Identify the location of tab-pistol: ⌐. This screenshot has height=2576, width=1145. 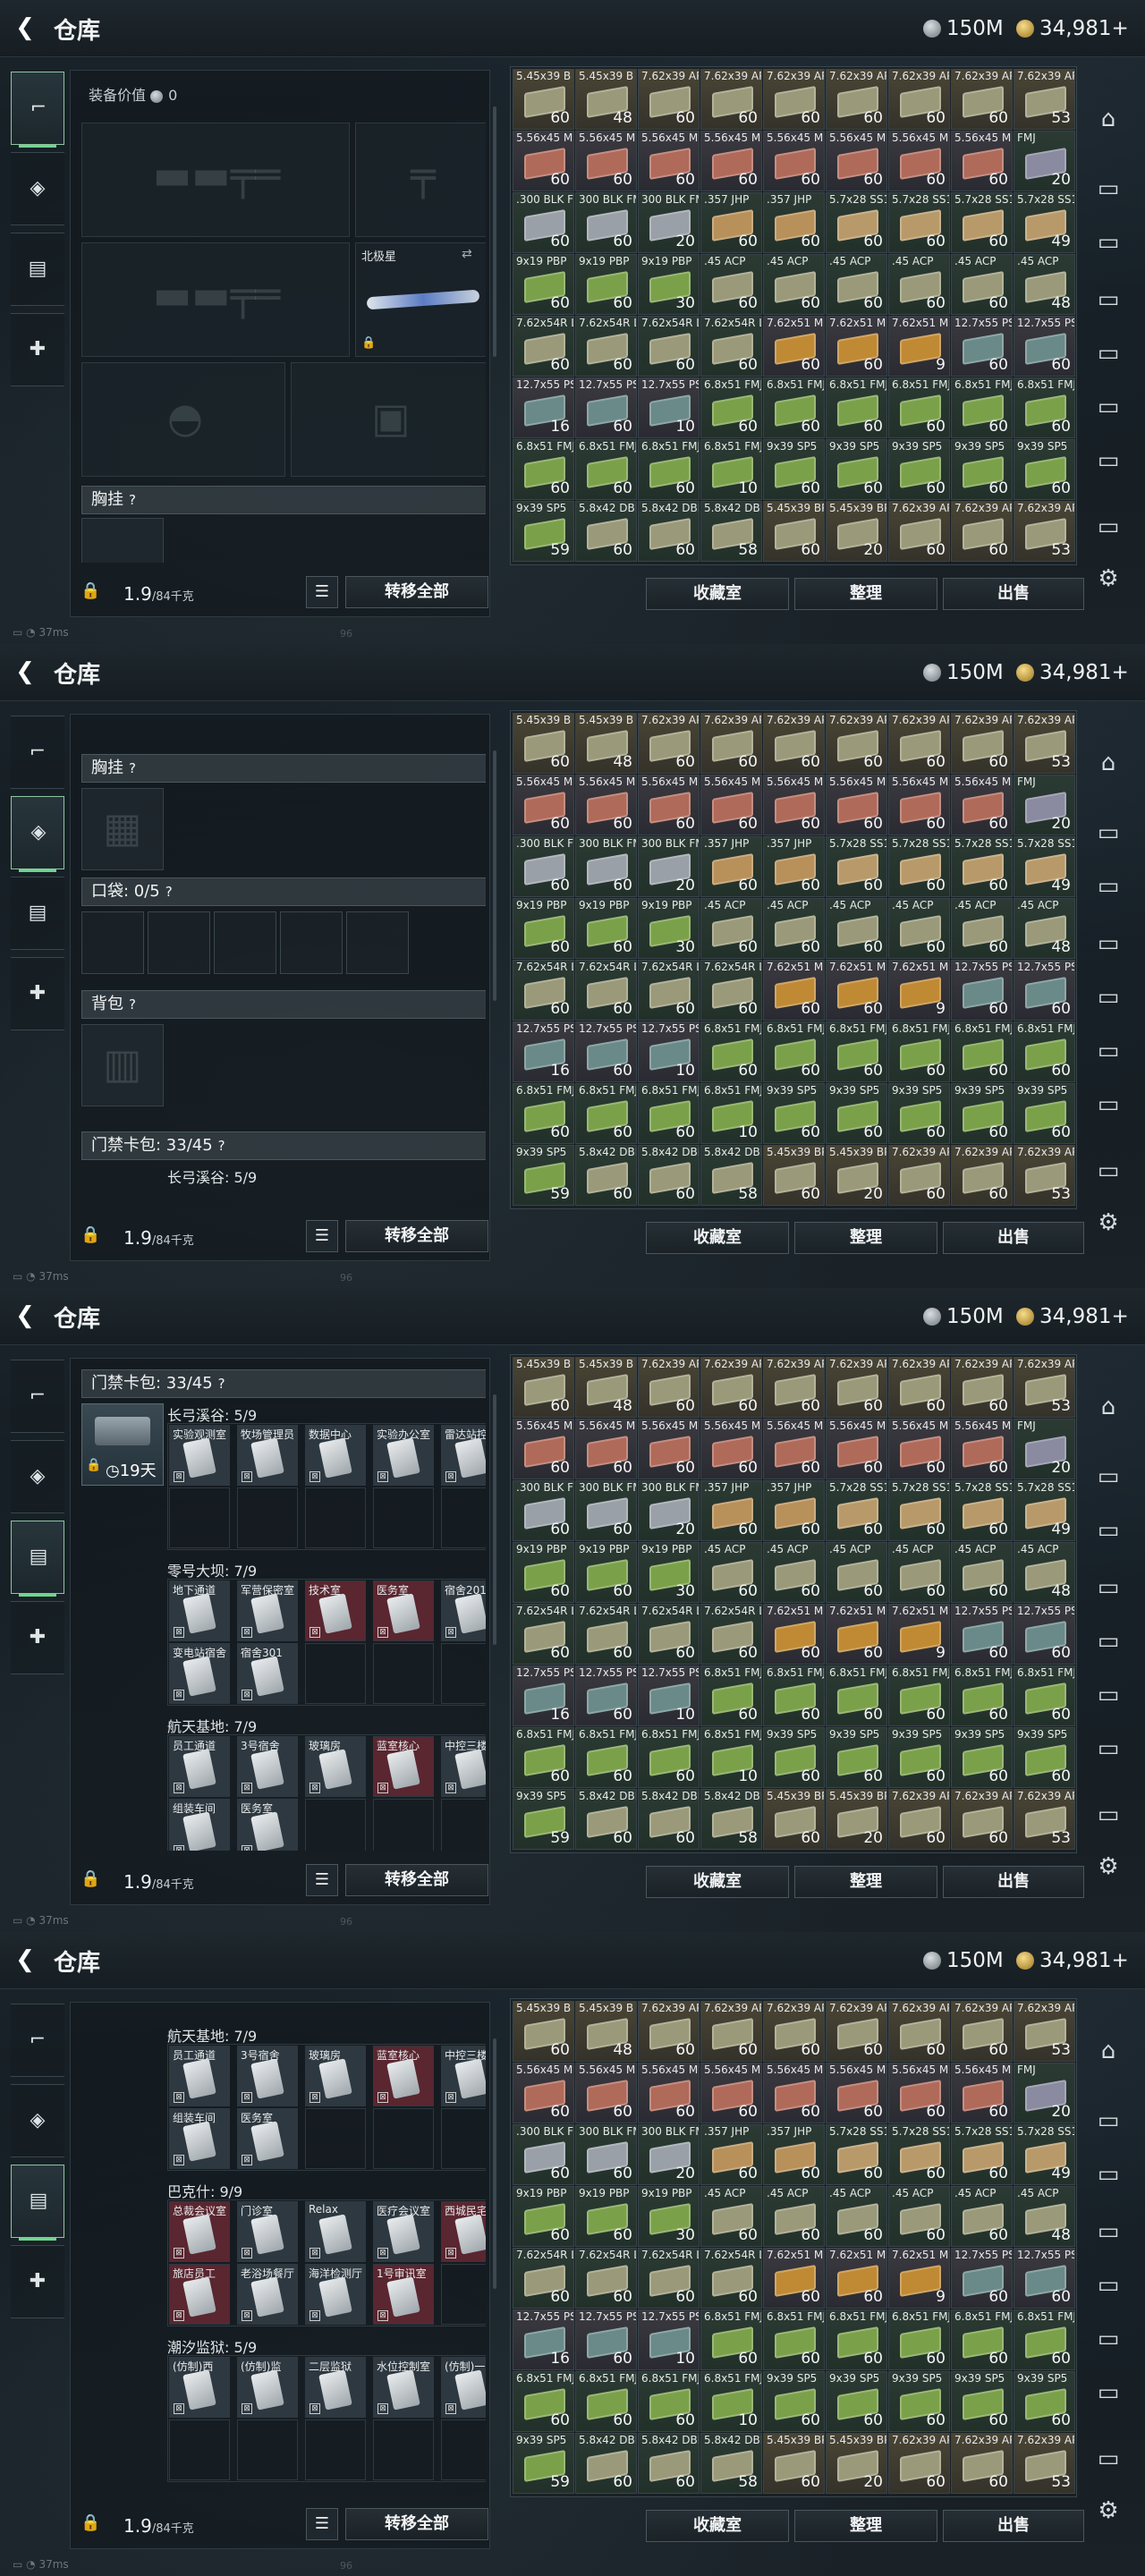
(37, 752).